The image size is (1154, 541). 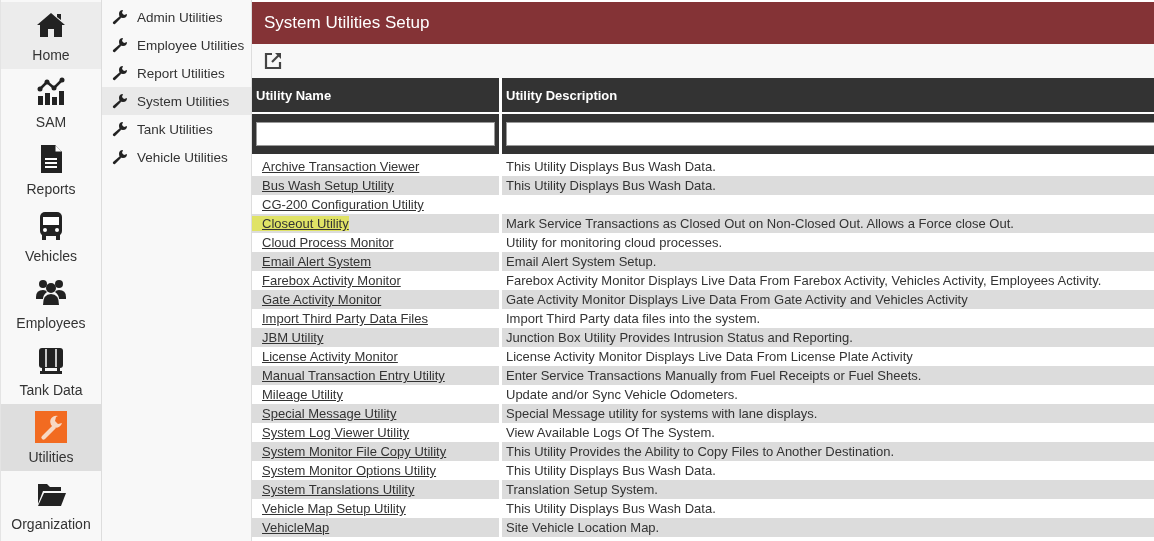 I want to click on submenu-item: System Utilities, so click(x=176, y=101).